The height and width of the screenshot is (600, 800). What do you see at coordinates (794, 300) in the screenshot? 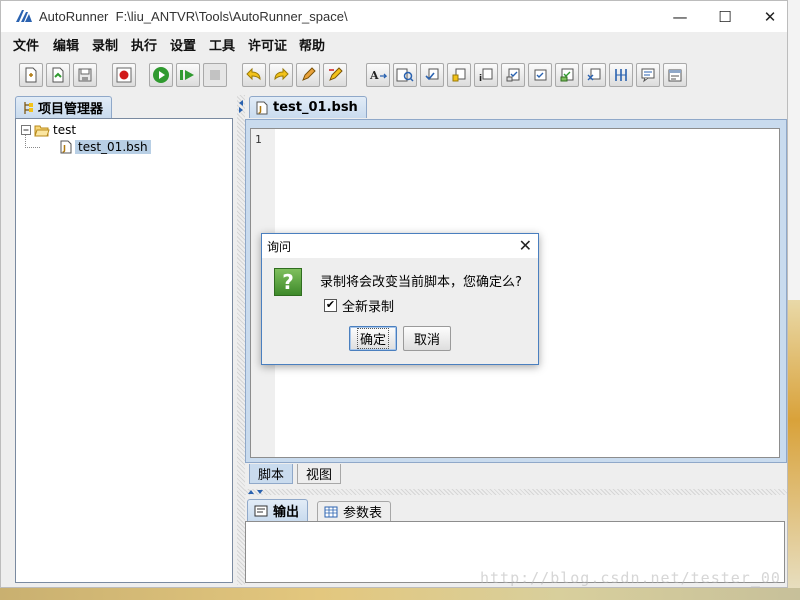
I see `desktop-background-right` at bounding box center [794, 300].